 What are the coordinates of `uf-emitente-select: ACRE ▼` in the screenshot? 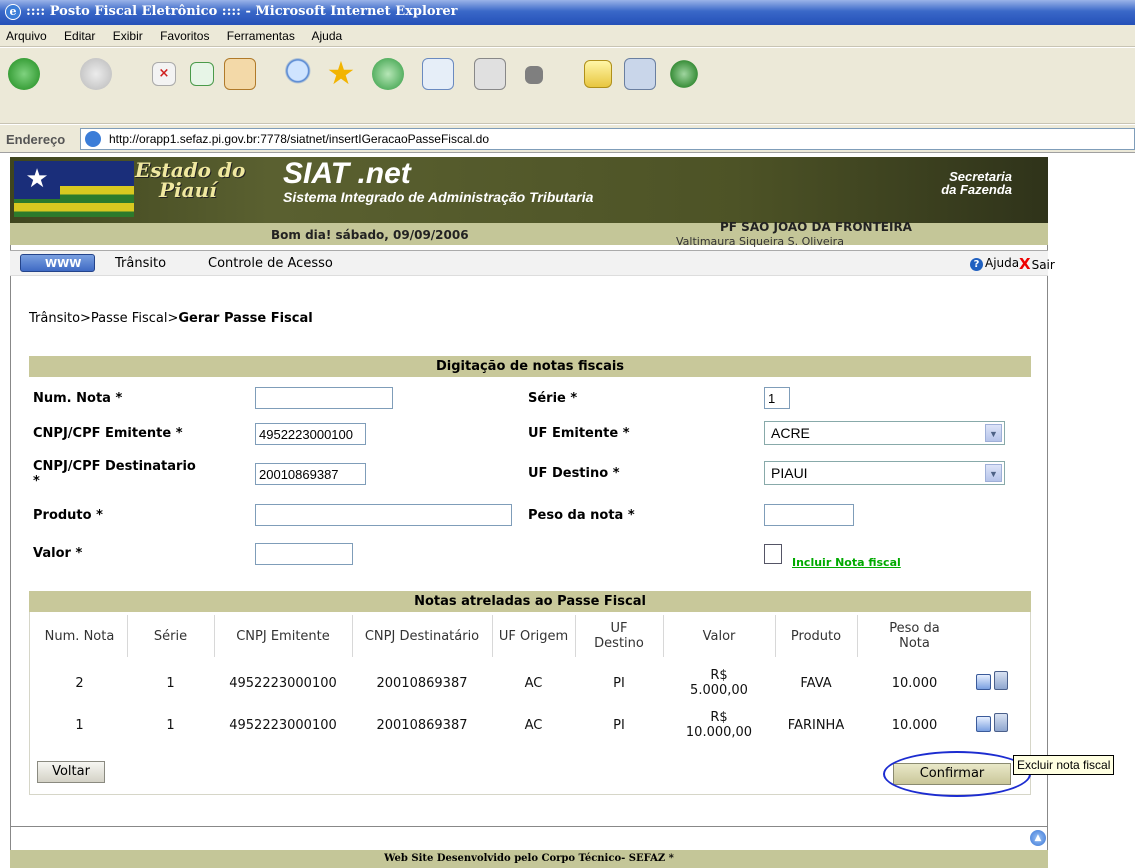 It's located at (884, 433).